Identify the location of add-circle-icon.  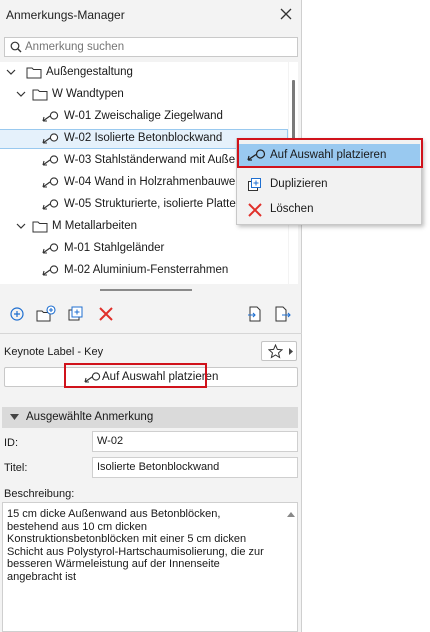
(17, 314).